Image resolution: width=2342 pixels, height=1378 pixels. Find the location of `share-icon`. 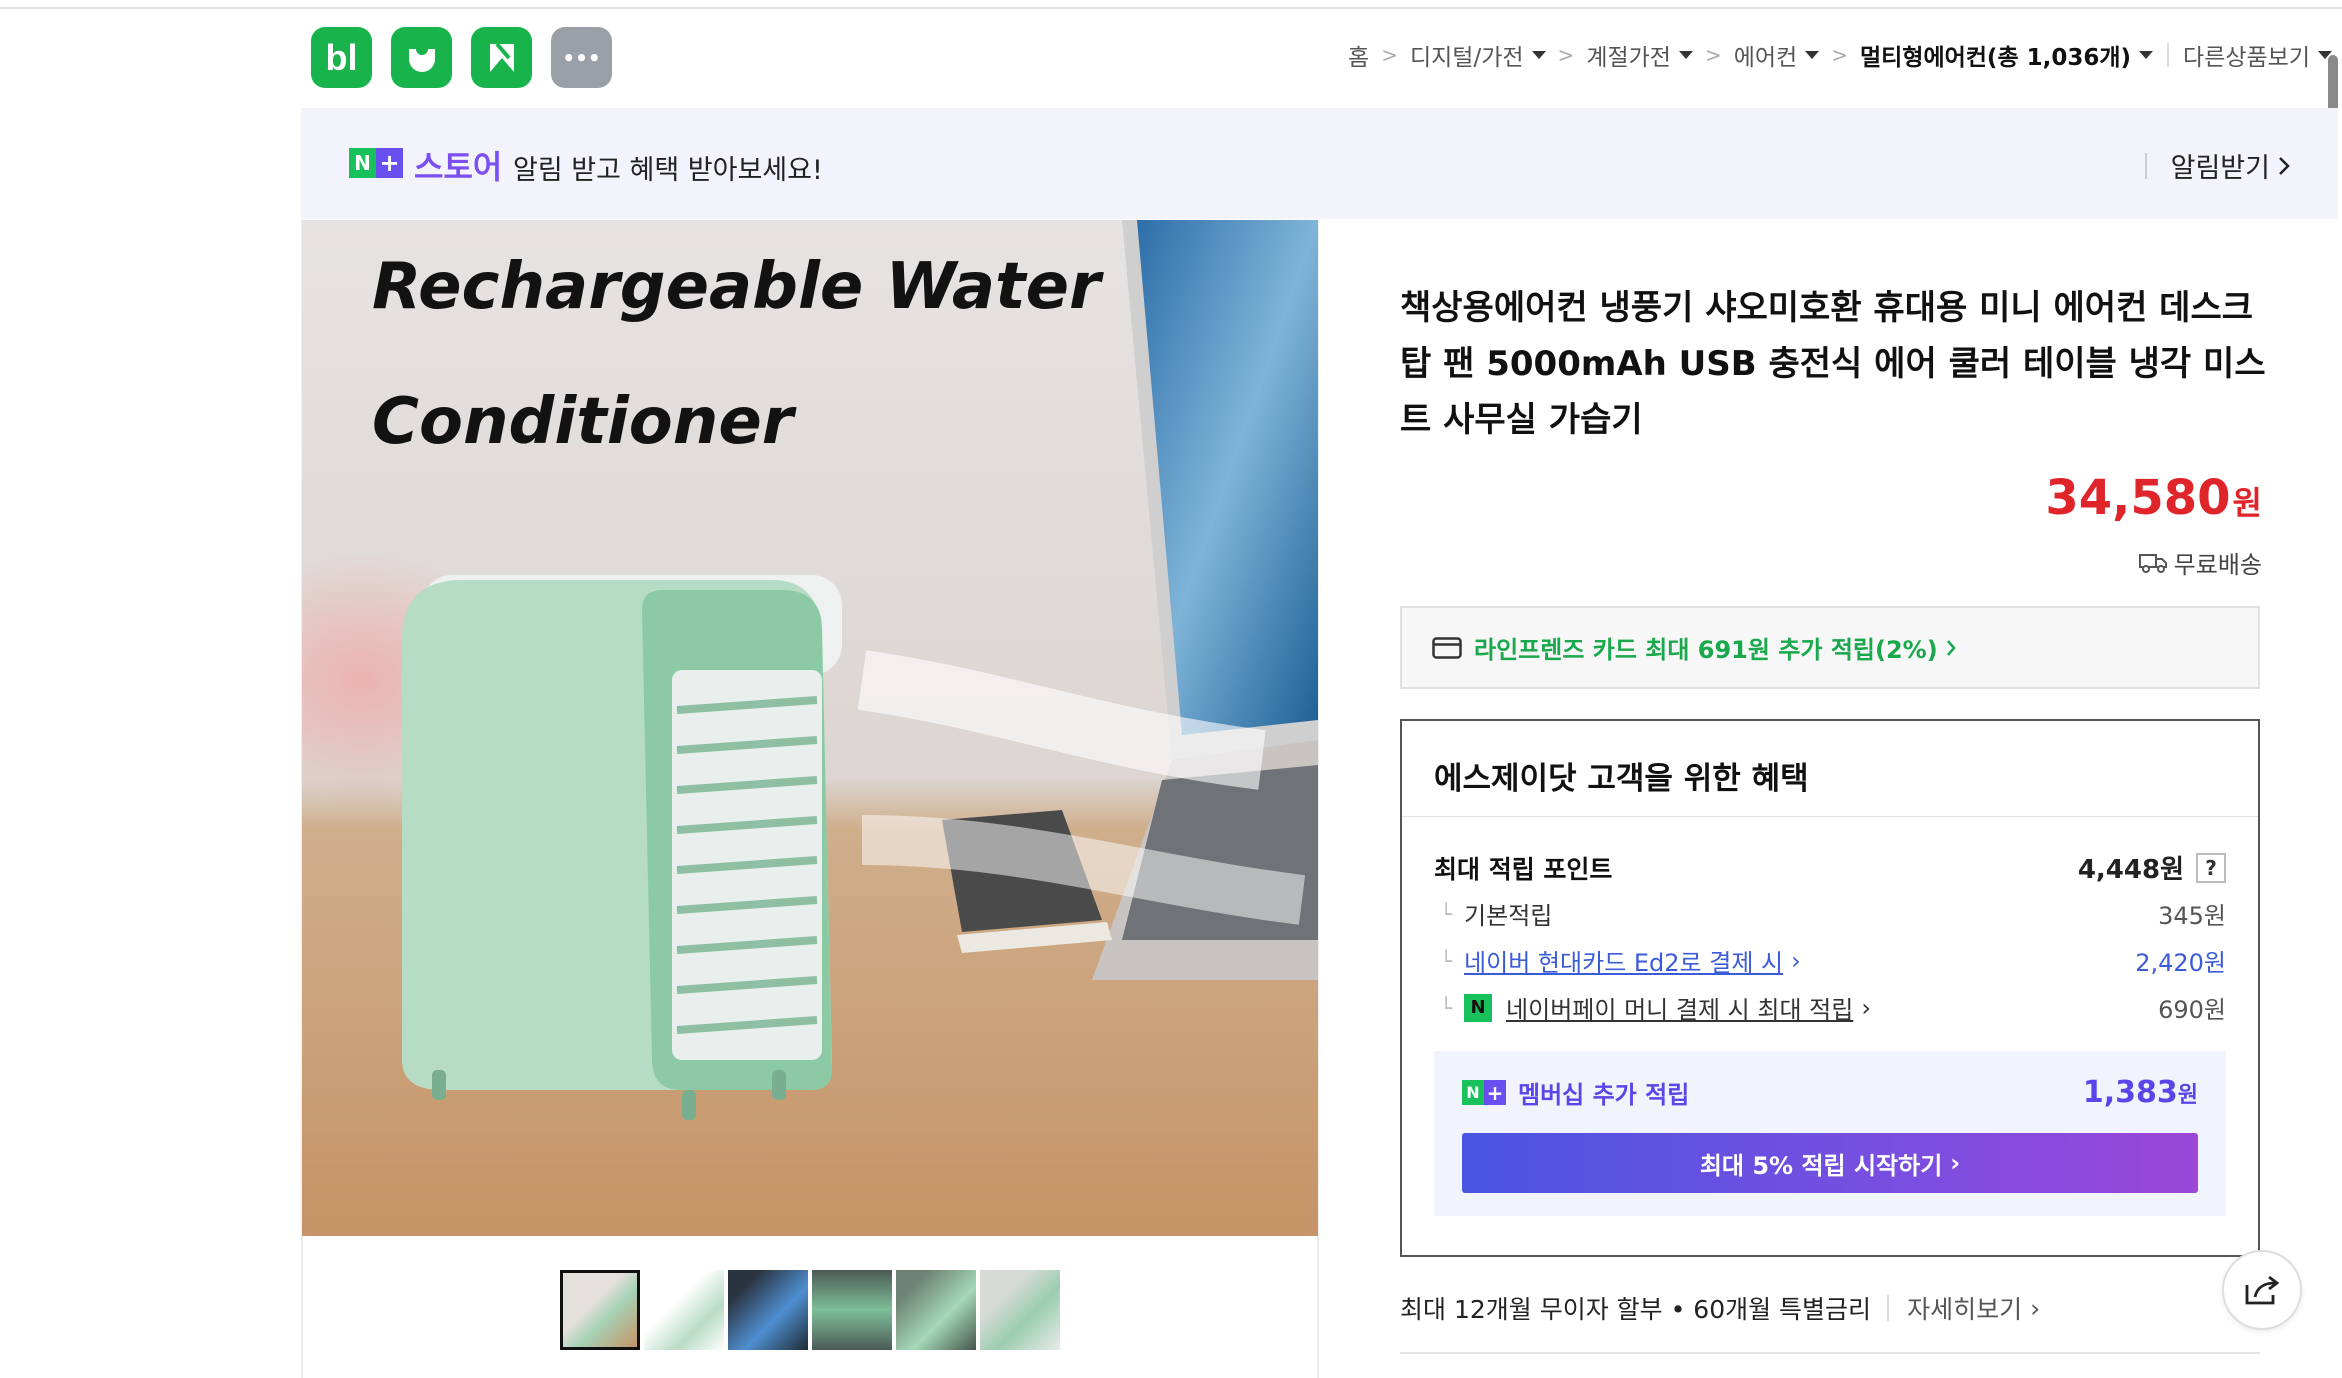

share-icon is located at coordinates (2262, 1290).